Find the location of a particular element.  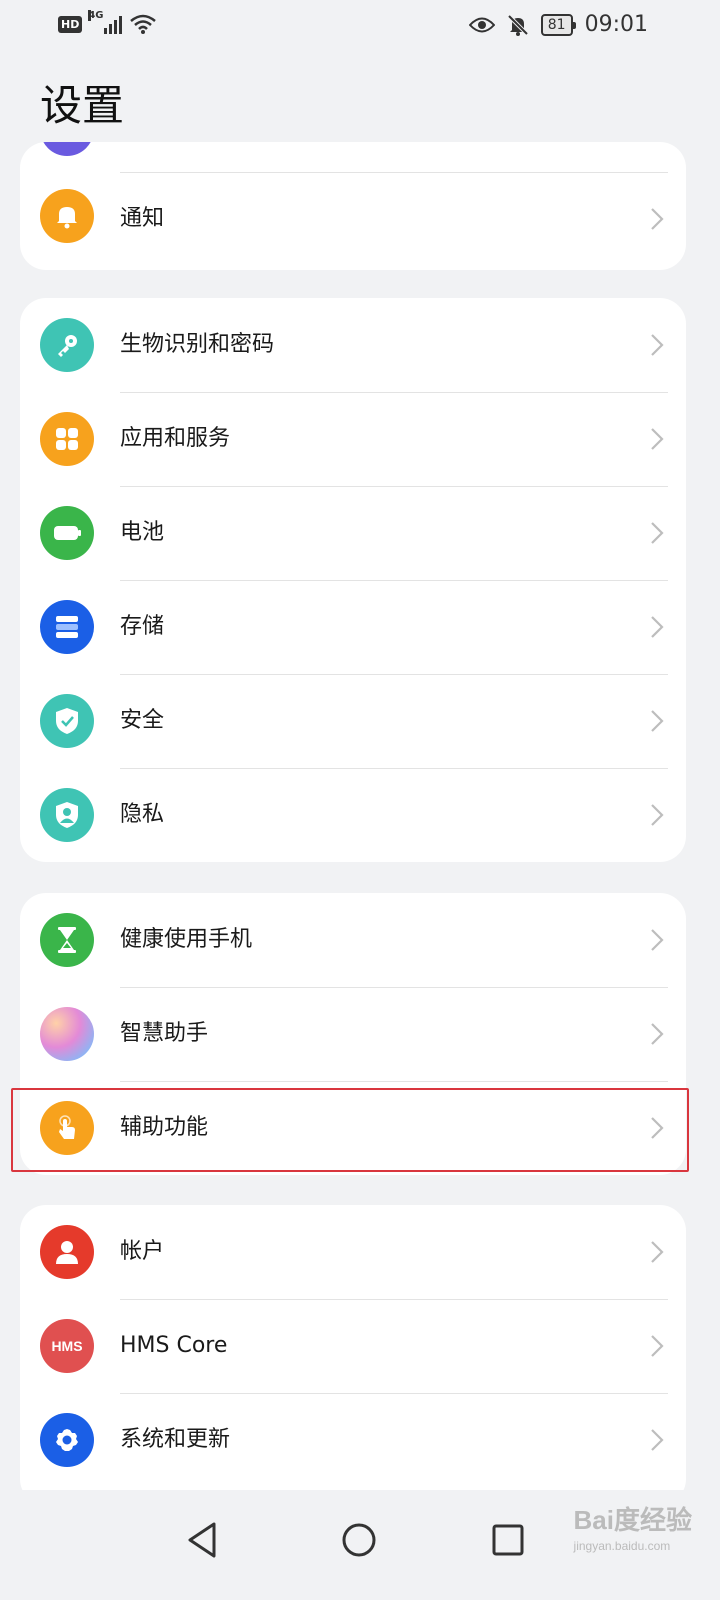

settings-item-account: 帐户 is located at coordinates (353, 1252).